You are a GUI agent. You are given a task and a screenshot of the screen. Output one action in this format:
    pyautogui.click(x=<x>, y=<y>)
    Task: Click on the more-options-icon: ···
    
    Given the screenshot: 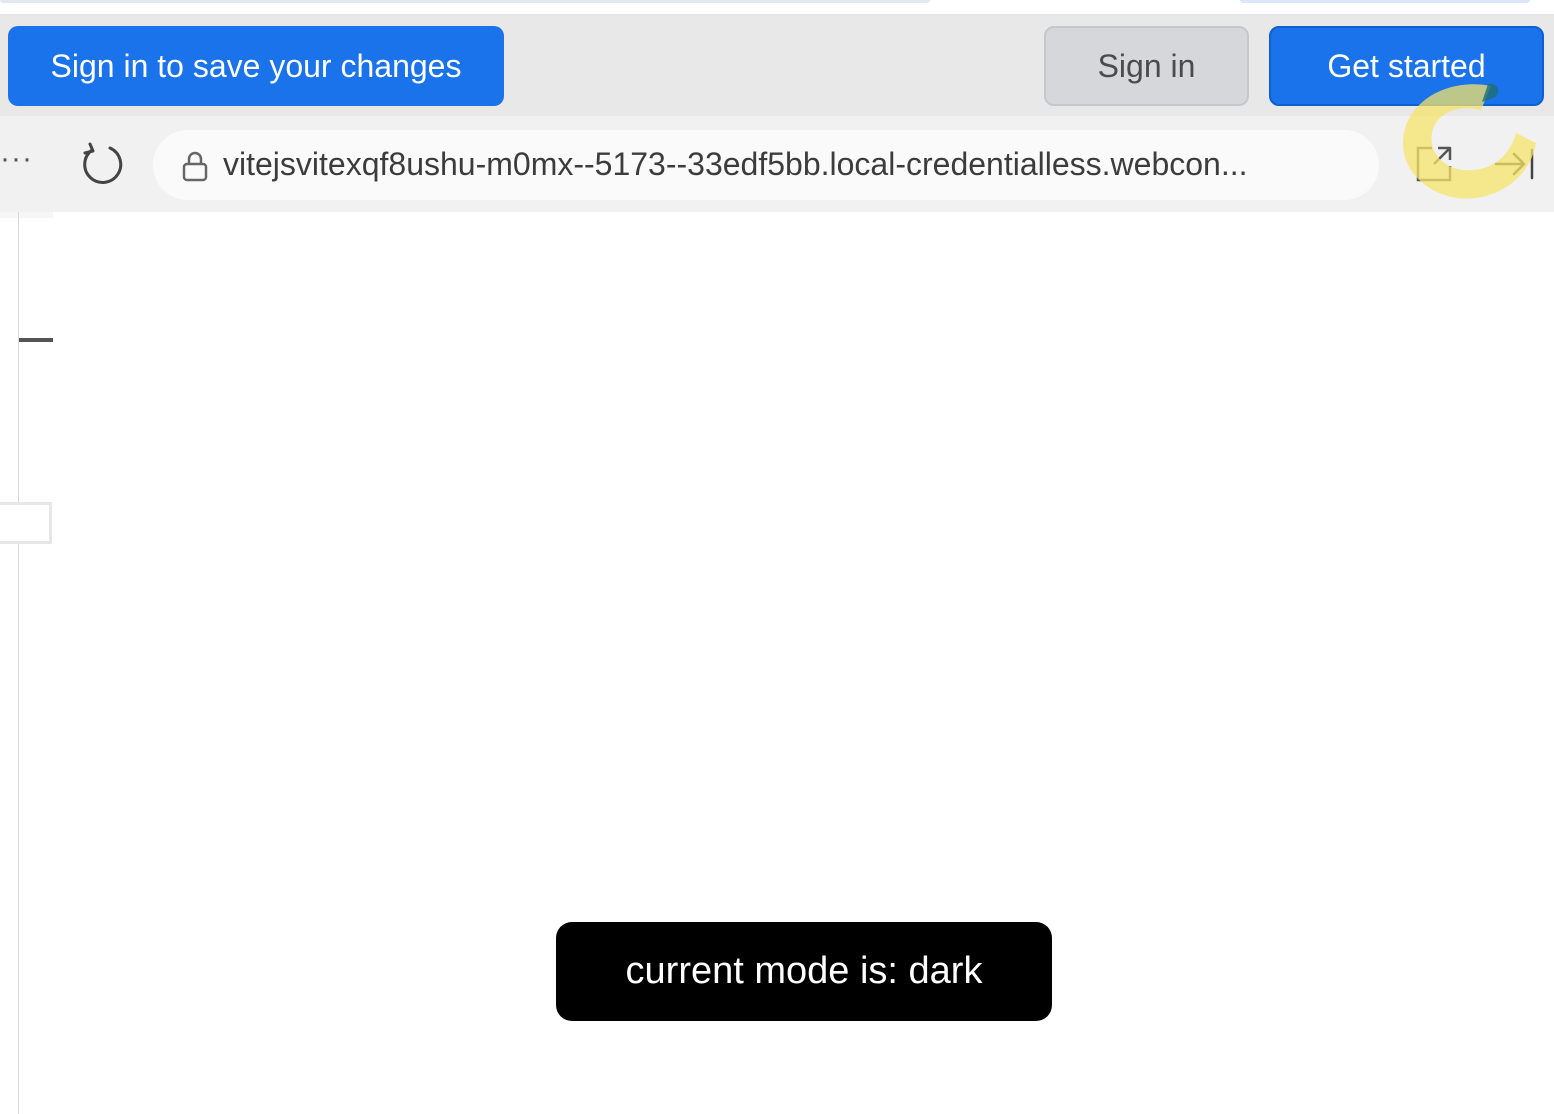 What is the action you would take?
    pyautogui.click(x=16, y=159)
    